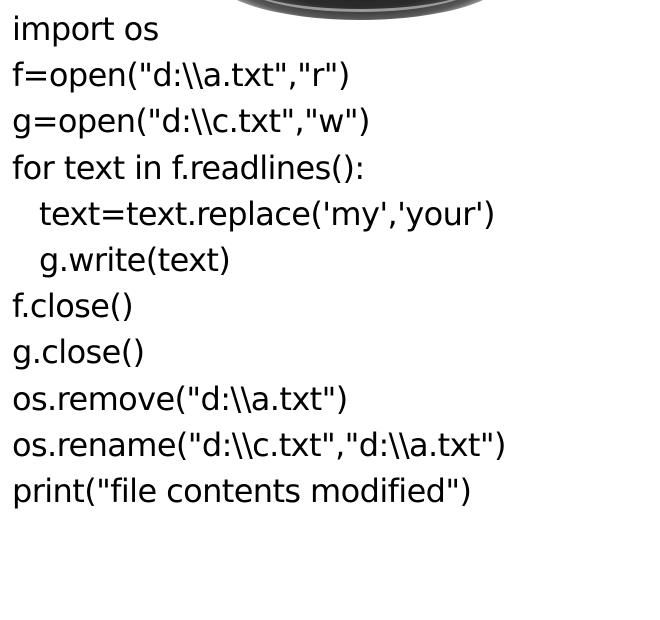 This screenshot has height=620, width=660. What do you see at coordinates (188, 167) in the screenshot?
I see `code-line-for-loop: for text in f.readlines():` at bounding box center [188, 167].